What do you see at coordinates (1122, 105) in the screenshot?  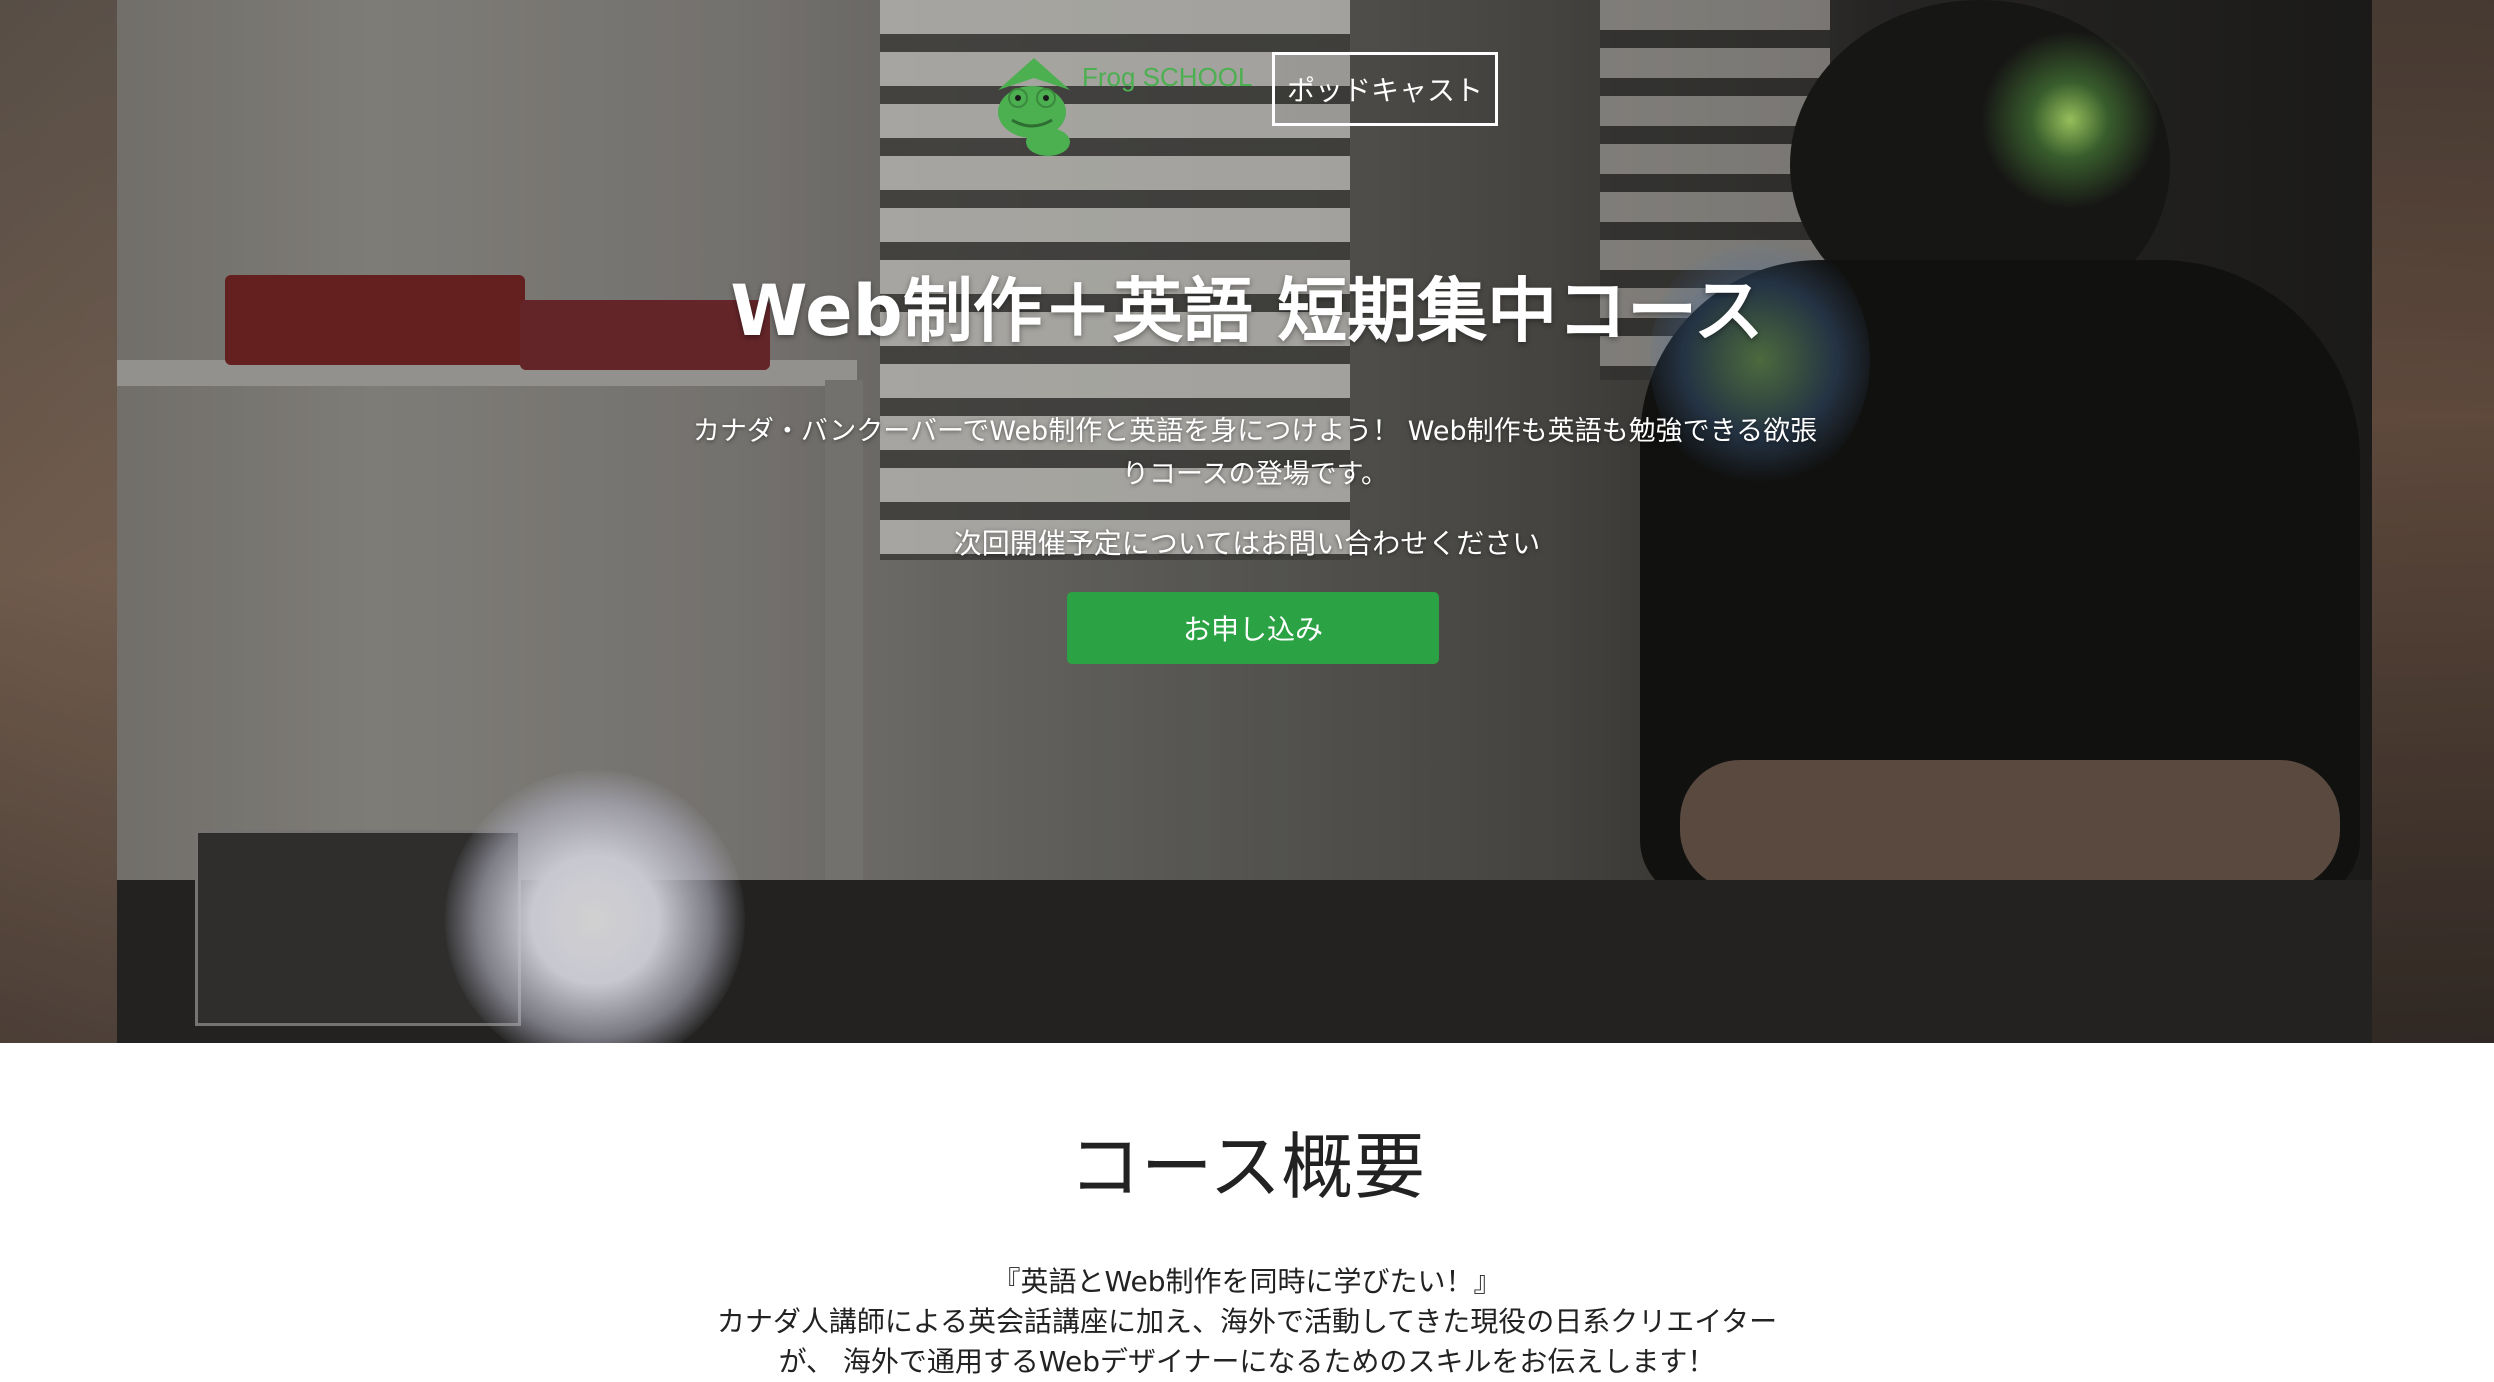 I see `frog-school-logo: Frog SCHOOL` at bounding box center [1122, 105].